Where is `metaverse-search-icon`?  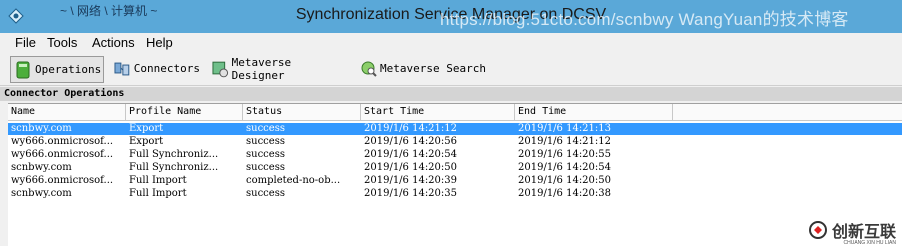
metaverse-search-icon is located at coordinates (369, 69).